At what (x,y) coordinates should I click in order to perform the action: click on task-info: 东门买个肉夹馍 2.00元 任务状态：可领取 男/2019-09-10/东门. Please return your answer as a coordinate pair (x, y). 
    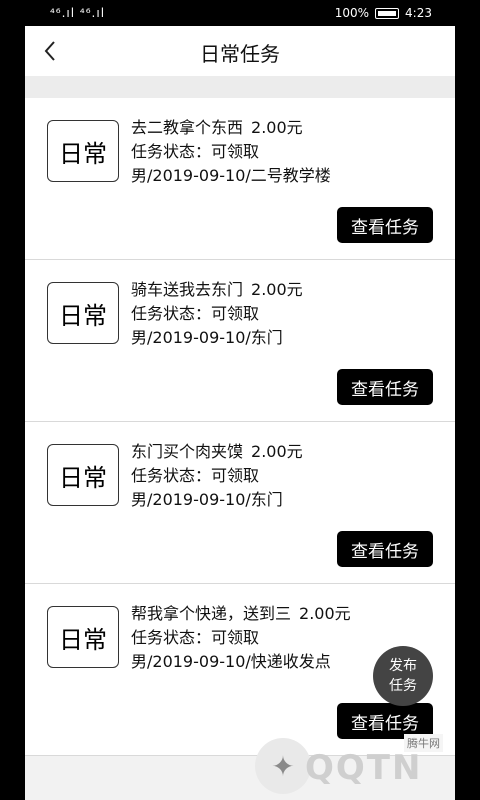
    Looking at the image, I should click on (281, 476).